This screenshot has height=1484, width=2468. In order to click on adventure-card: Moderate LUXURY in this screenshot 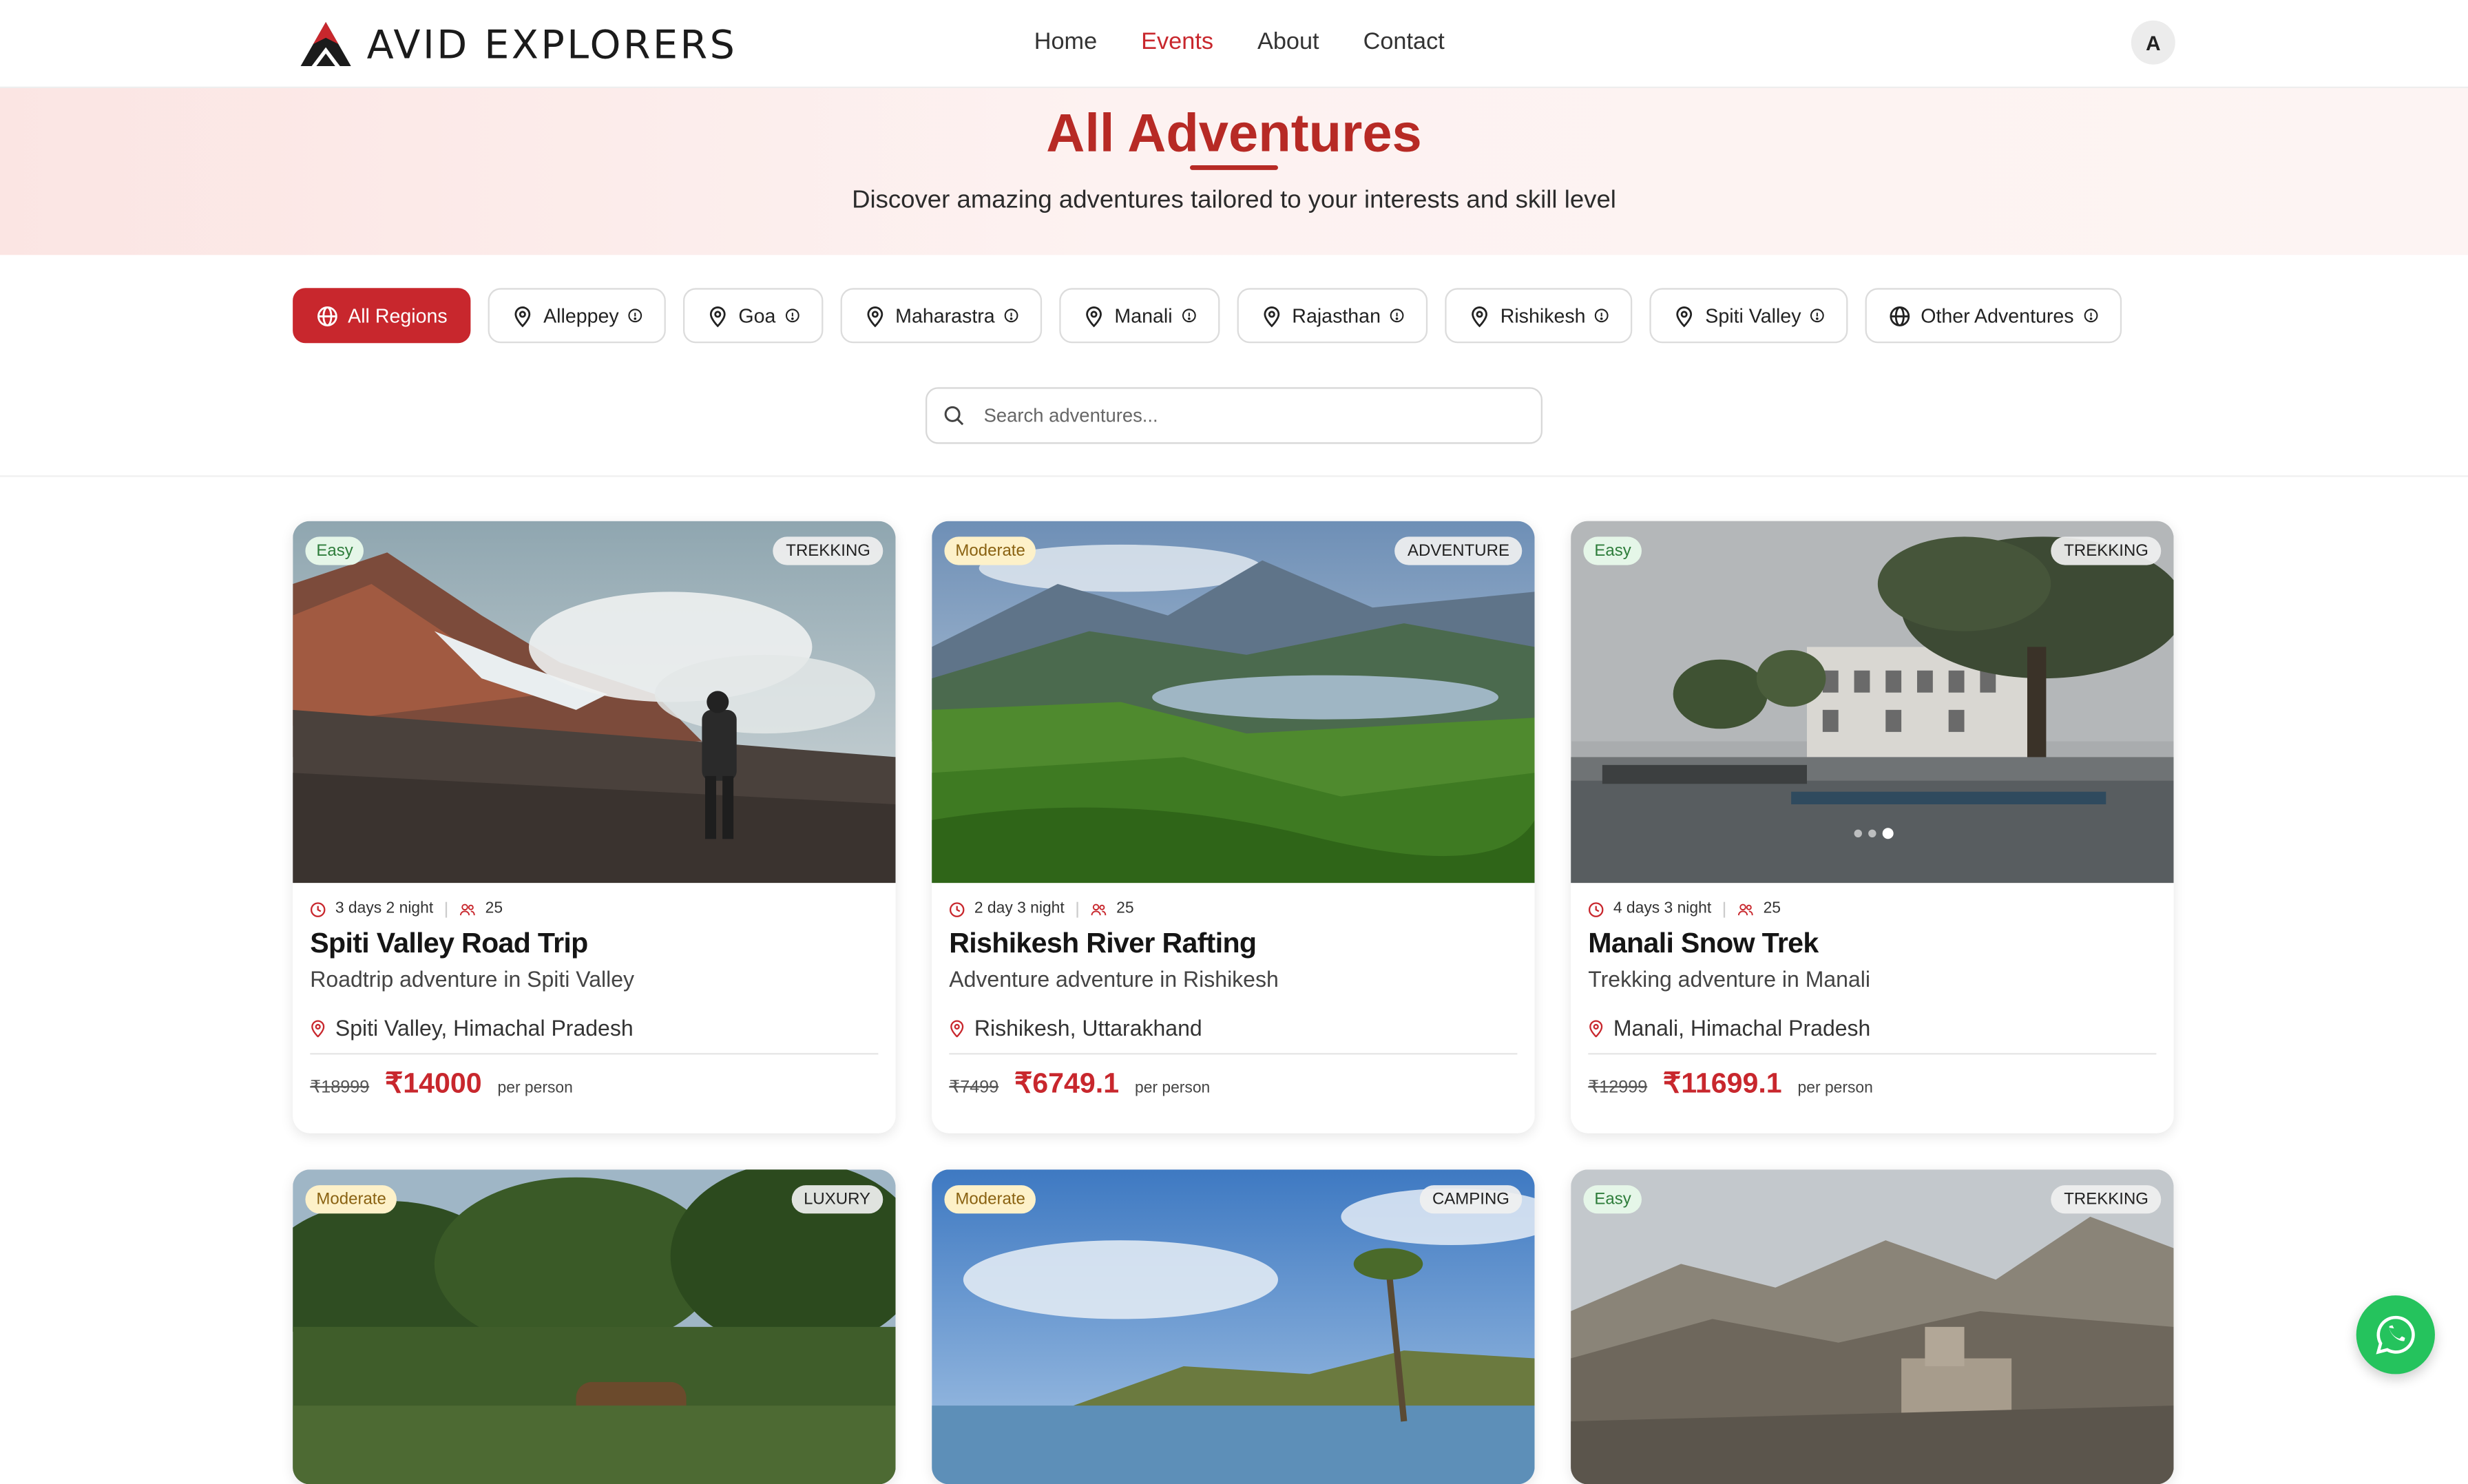, I will do `click(594, 1327)`.